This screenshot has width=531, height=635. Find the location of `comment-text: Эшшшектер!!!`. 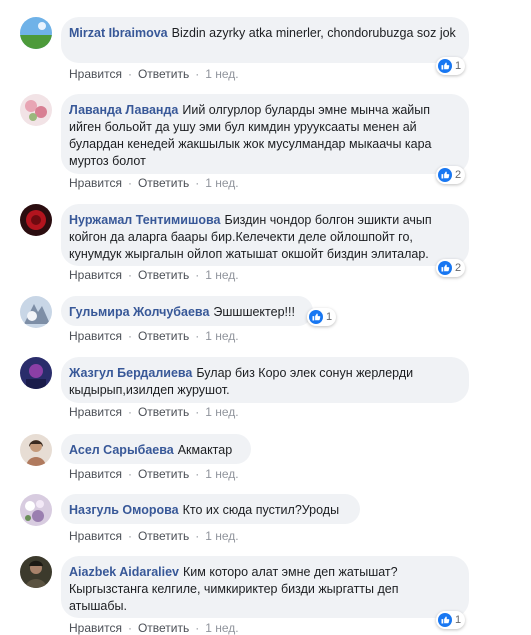

comment-text: Эшшшектер!!! is located at coordinates (254, 312).